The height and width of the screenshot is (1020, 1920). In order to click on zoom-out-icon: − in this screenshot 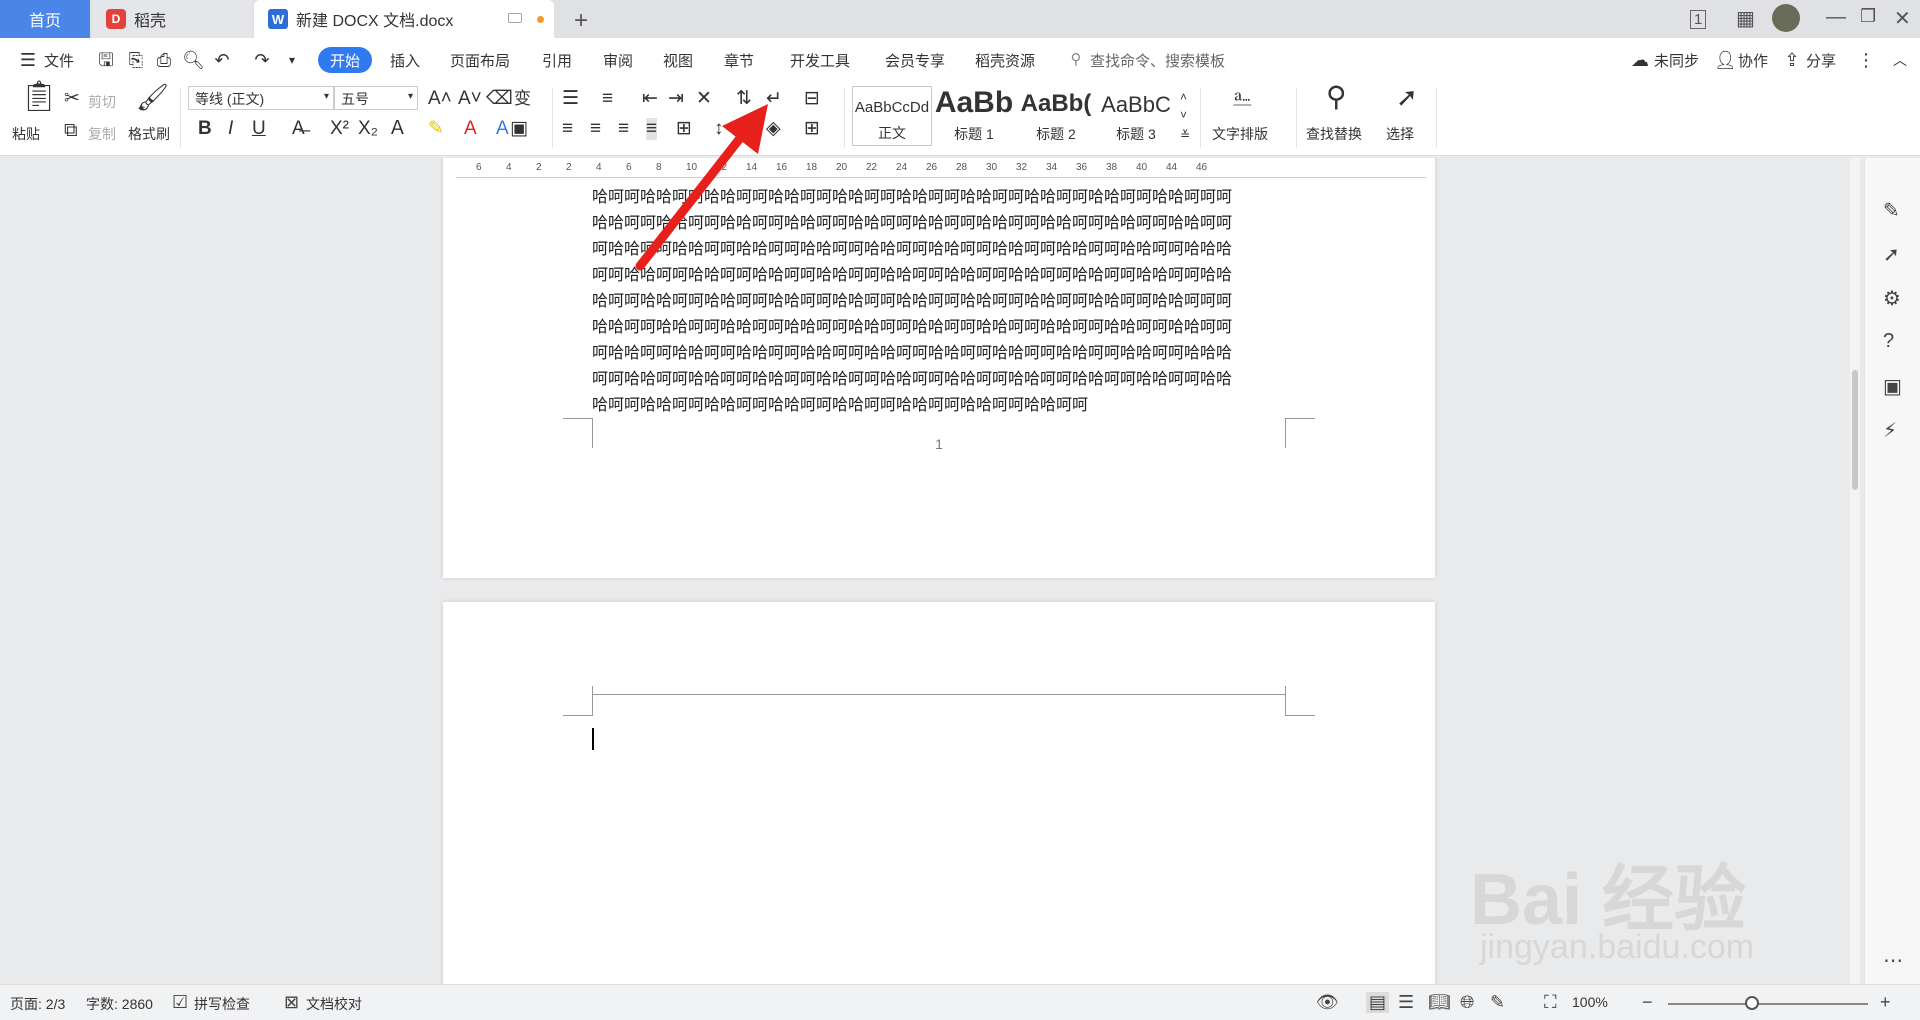, I will do `click(1647, 1002)`.